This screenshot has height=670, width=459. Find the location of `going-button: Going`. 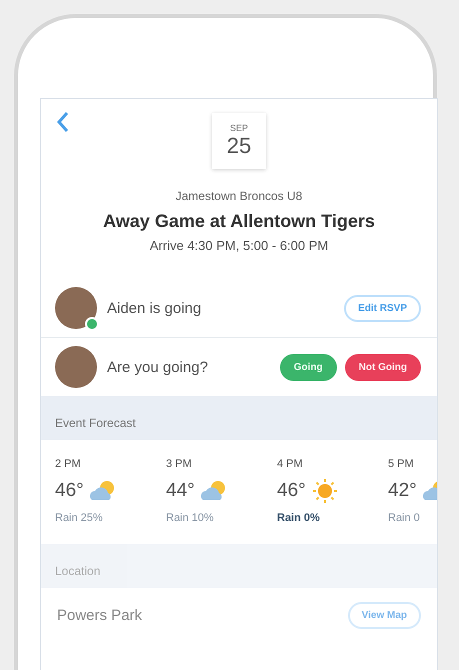

going-button: Going is located at coordinates (308, 367).